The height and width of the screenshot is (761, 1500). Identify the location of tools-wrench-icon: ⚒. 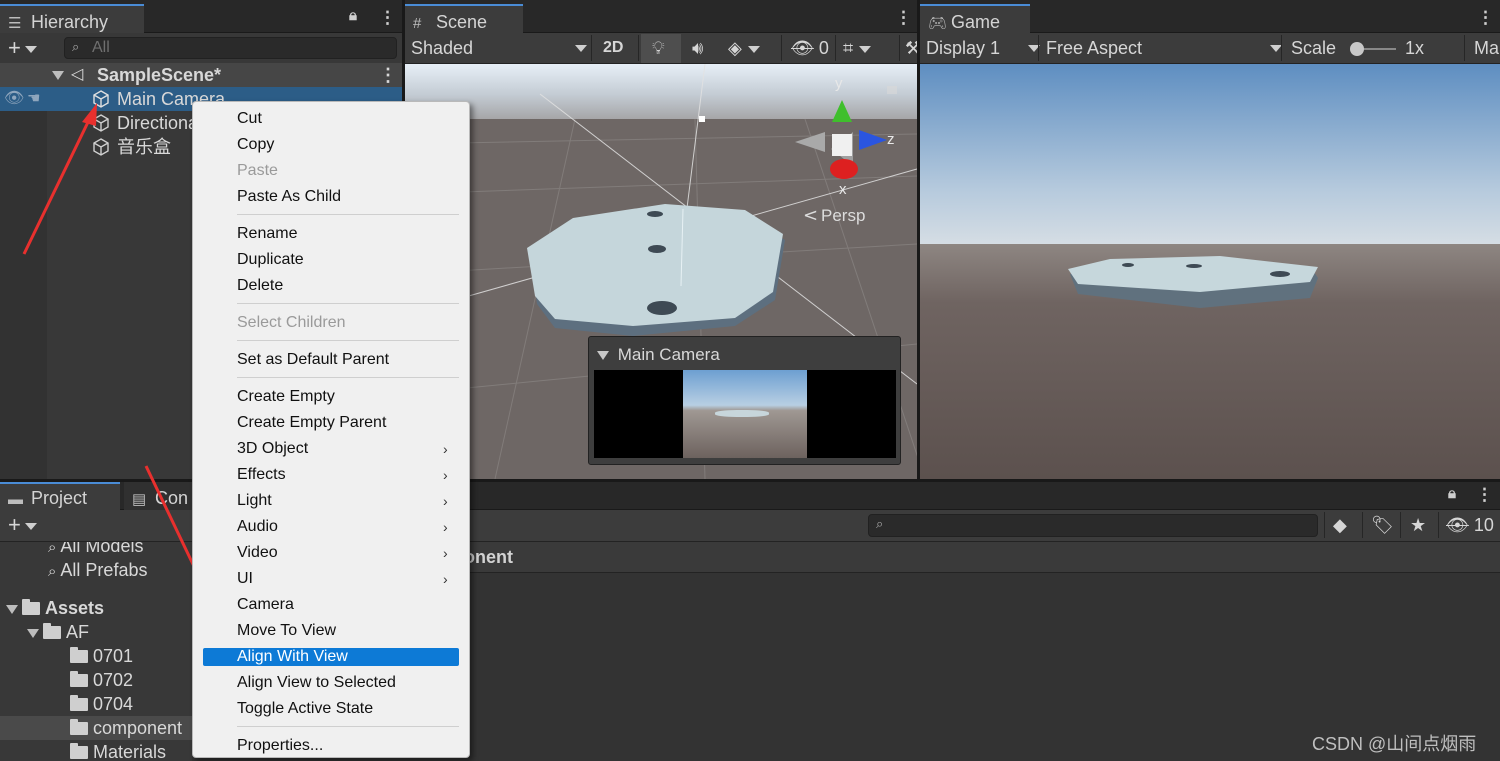
(911, 48).